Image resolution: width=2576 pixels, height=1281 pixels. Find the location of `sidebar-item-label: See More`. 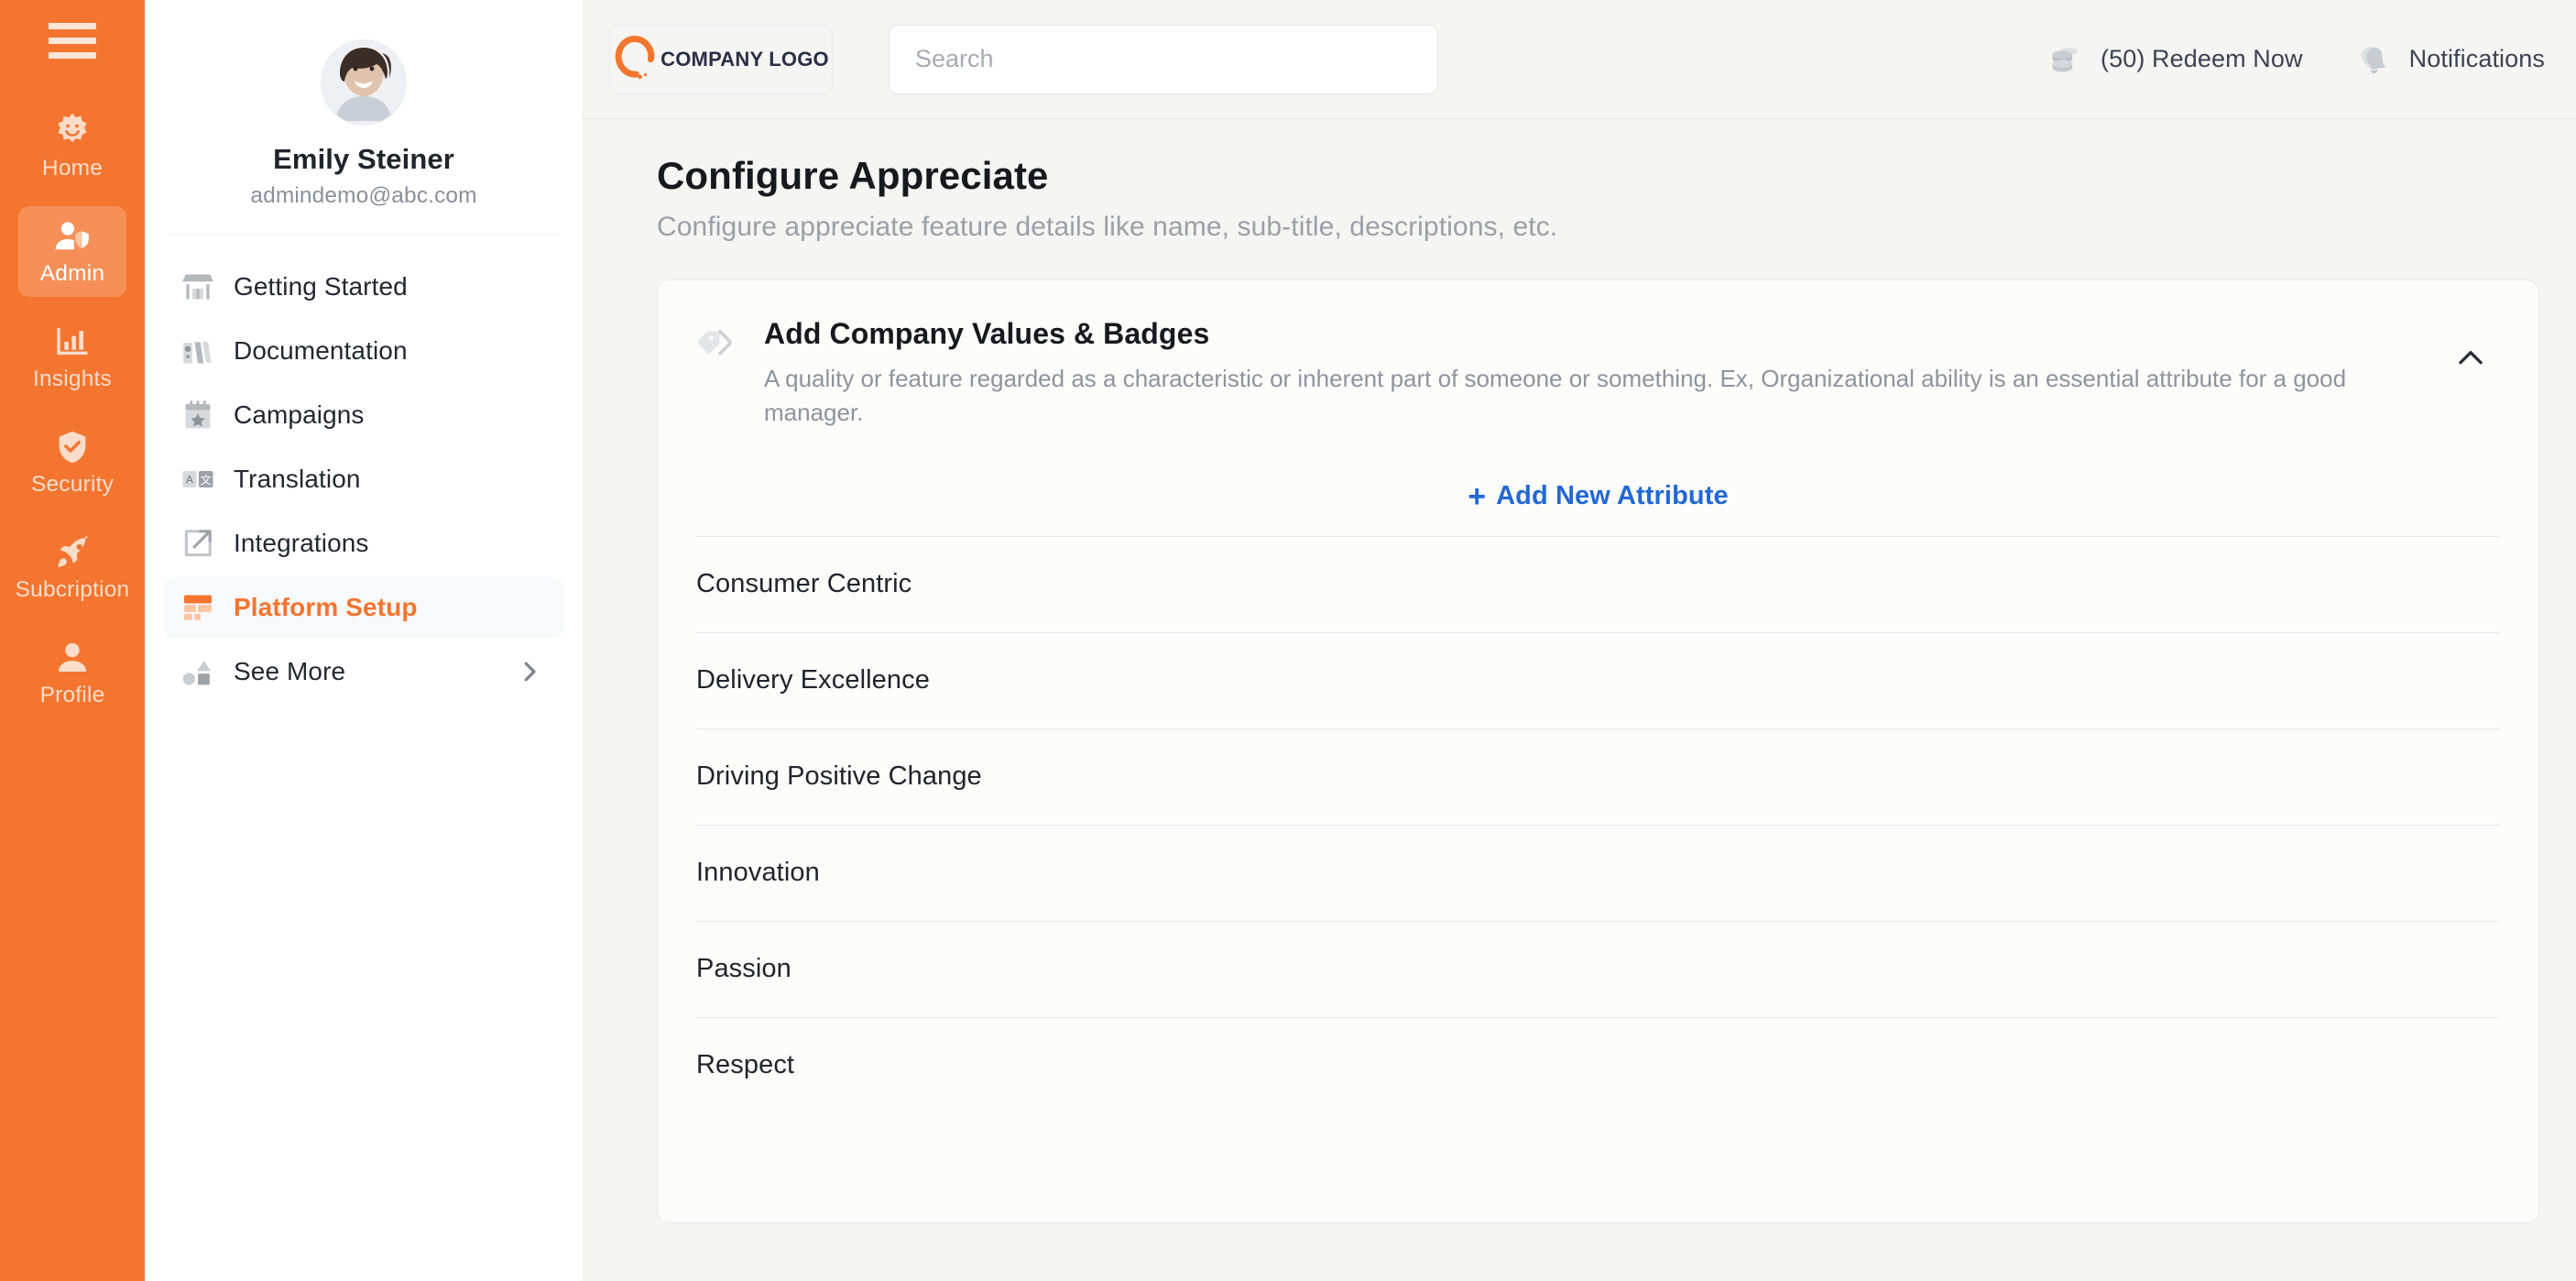

sidebar-item-label: See More is located at coordinates (290, 671).